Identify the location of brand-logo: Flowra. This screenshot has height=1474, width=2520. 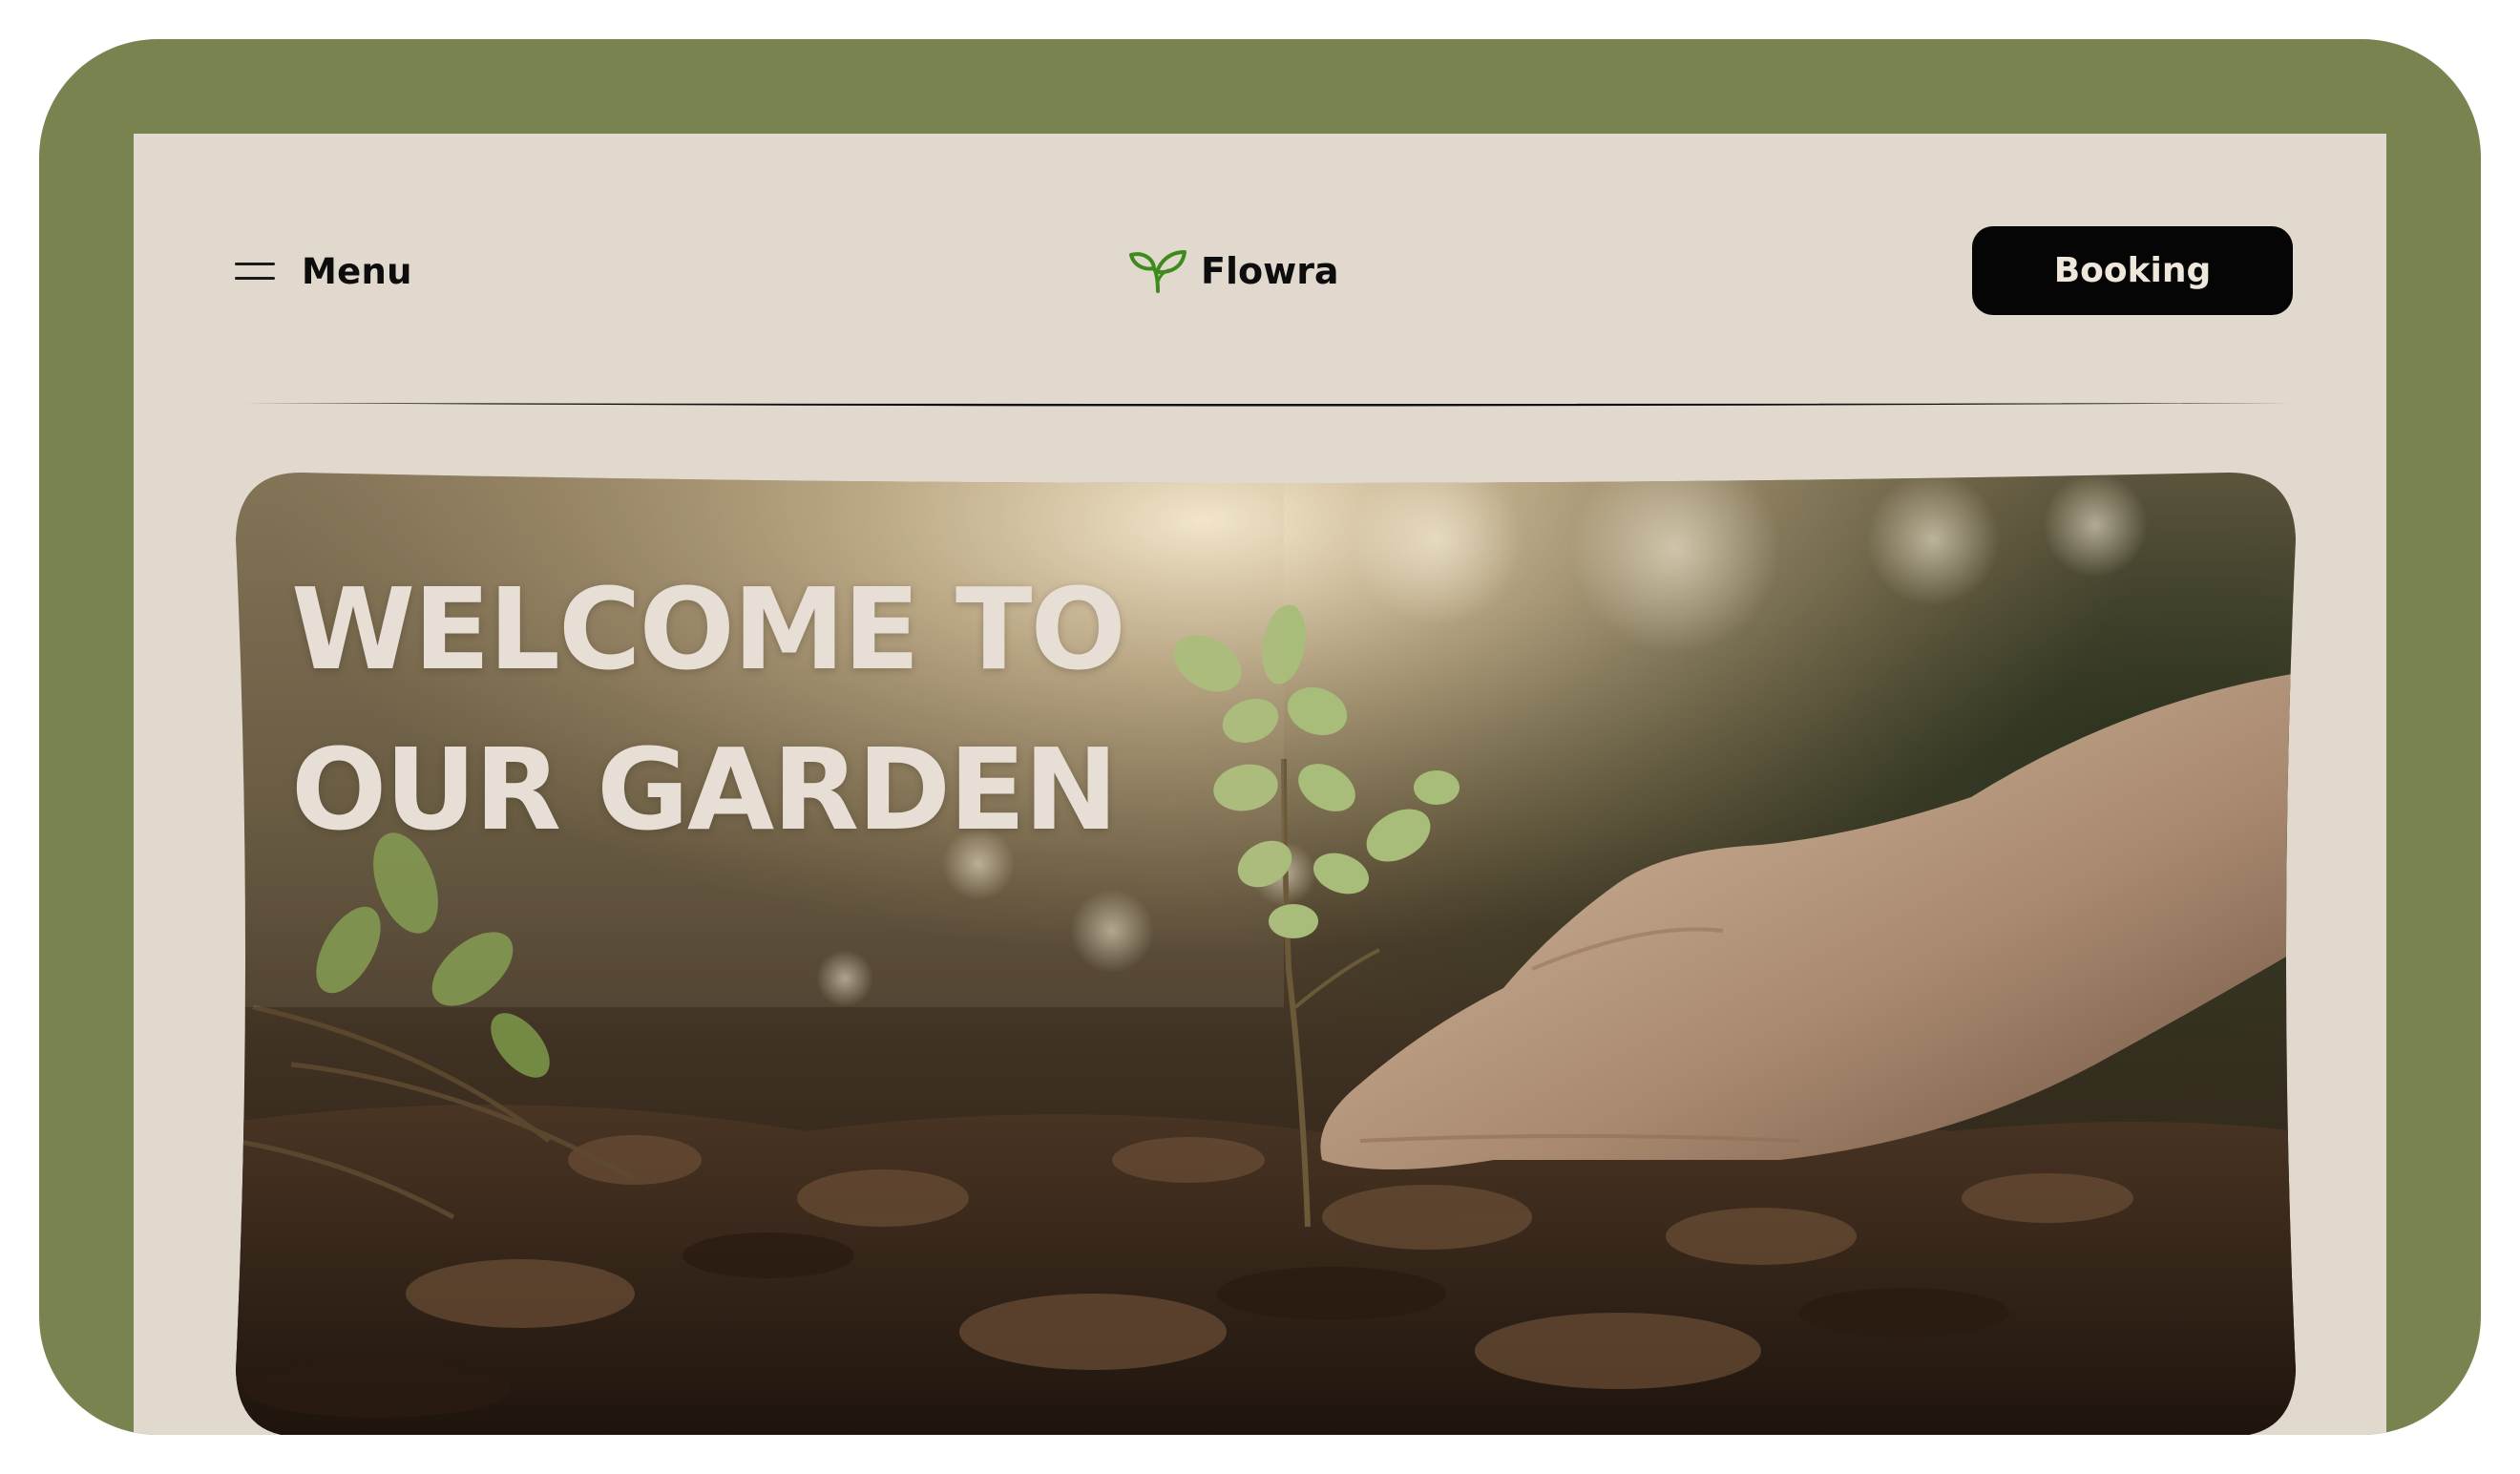
(1234, 271).